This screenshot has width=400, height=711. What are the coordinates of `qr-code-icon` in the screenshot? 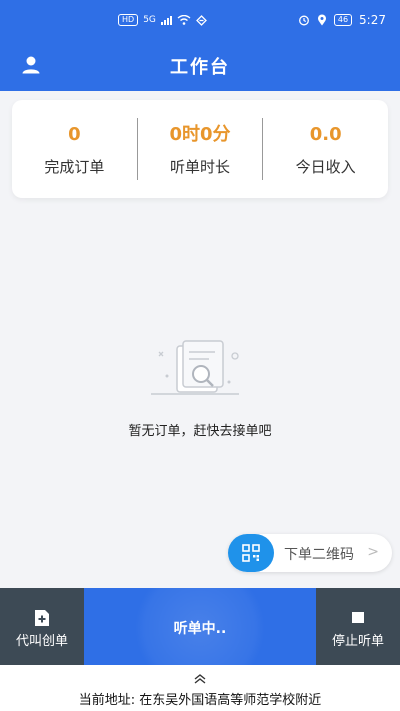 It's located at (251, 553).